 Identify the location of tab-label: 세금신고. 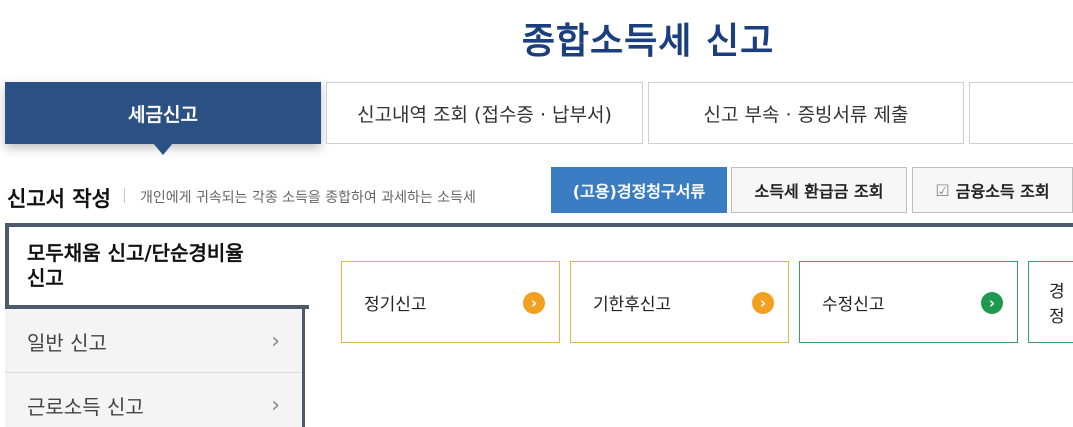
(163, 114).